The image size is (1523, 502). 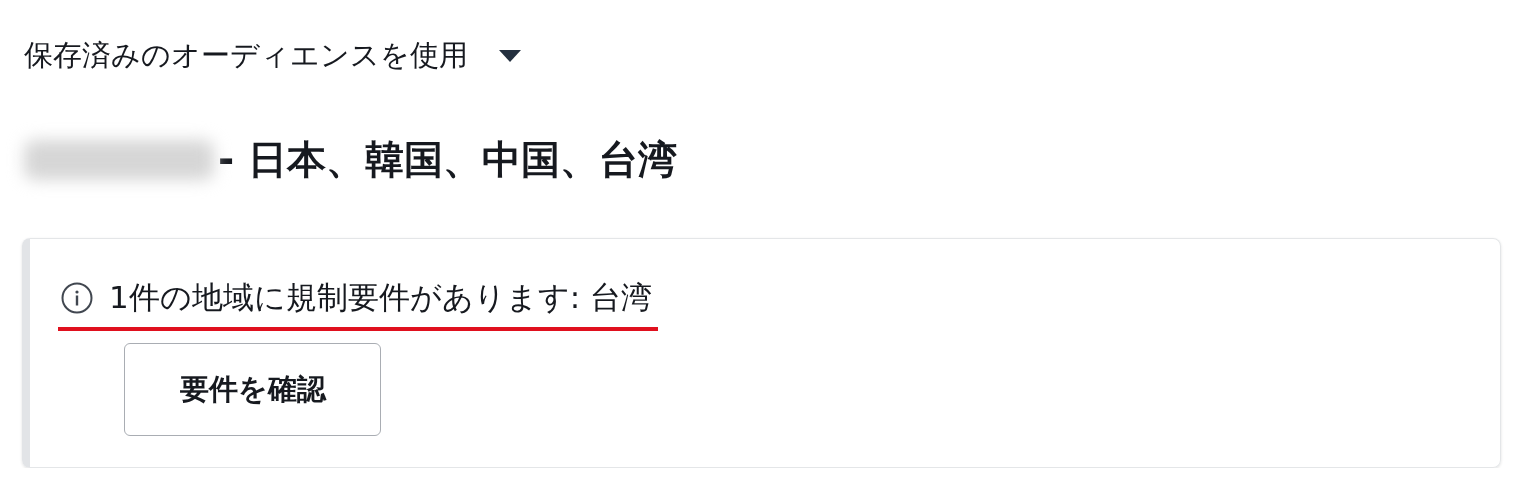 What do you see at coordinates (246, 56) in the screenshot?
I see `dropdown-label: 保存済みのオーディエンスを使用` at bounding box center [246, 56].